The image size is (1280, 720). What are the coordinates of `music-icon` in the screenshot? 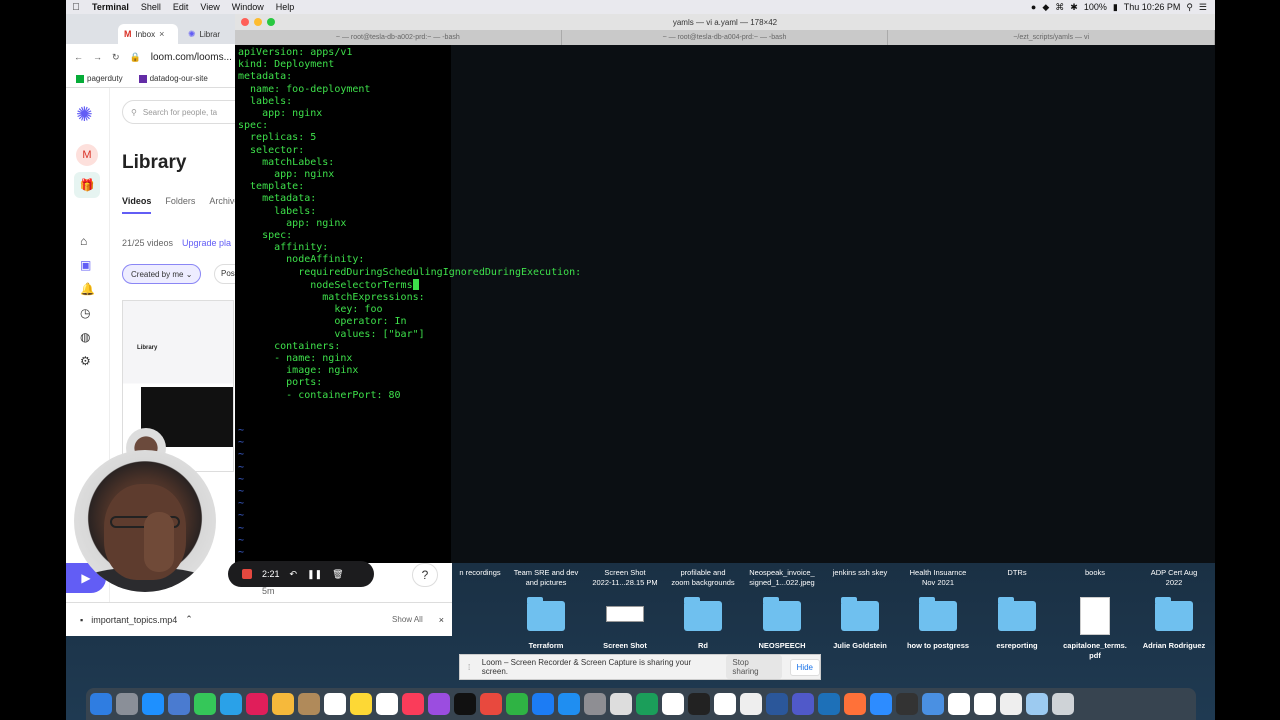 It's located at (413, 704).